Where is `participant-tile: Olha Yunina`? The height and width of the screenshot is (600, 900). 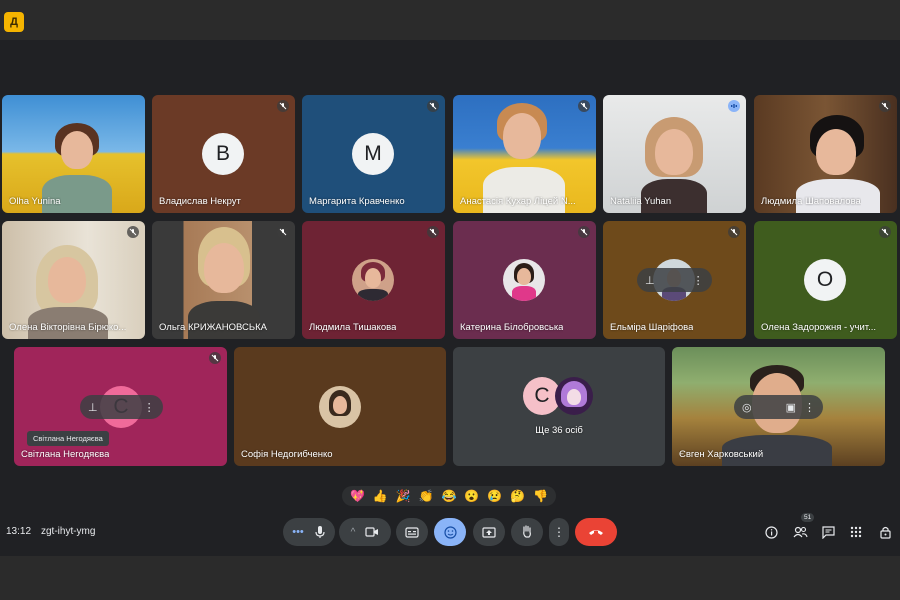 participant-tile: Olha Yunina is located at coordinates (73, 154).